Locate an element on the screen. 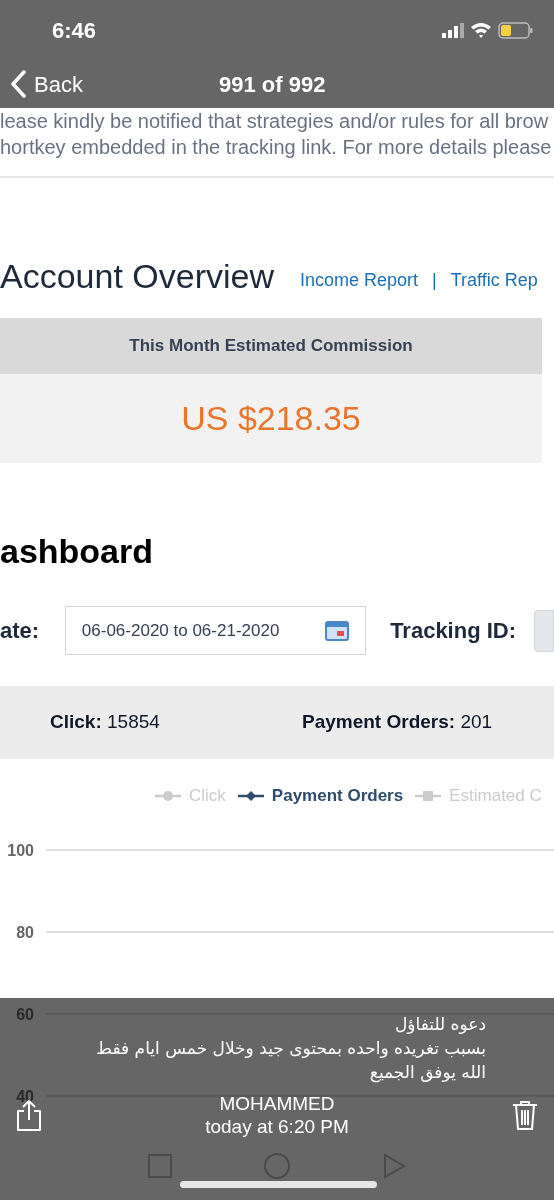 Image resolution: width=554 pixels, height=1200 pixels. calendar-icon is located at coordinates (337, 630).